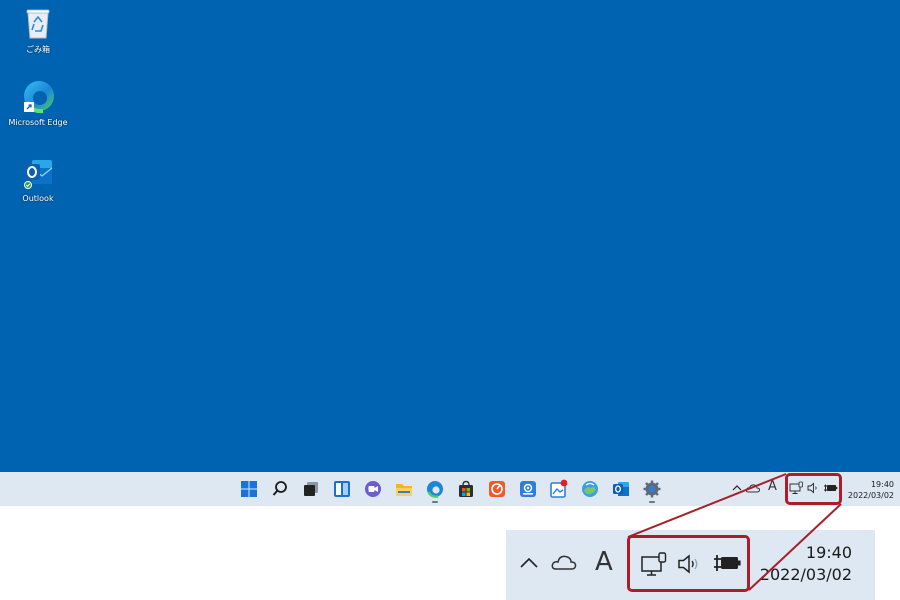  I want to click on weather-icon, so click(590, 489).